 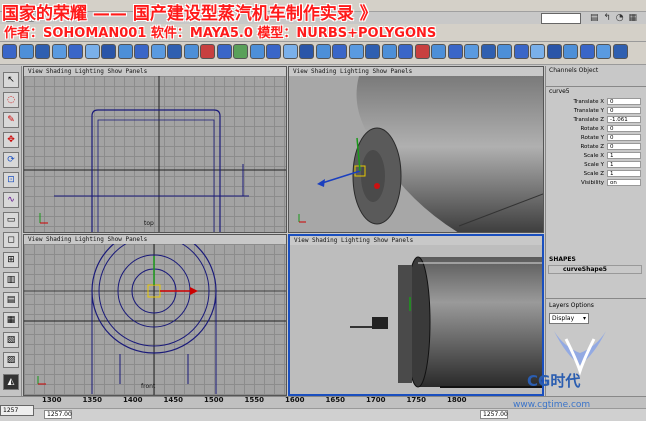 I want to click on layout-a-icon: ▥, so click(x=11, y=280).